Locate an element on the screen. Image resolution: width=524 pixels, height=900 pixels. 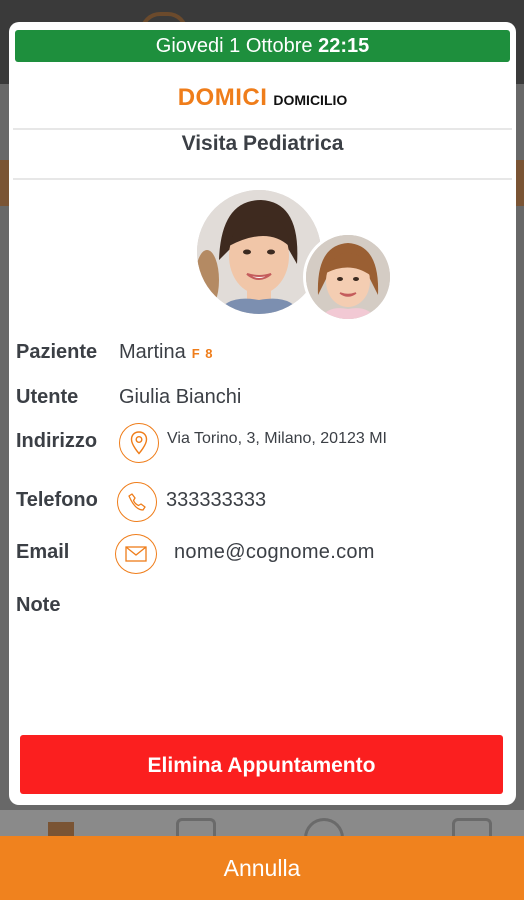
appointment-time: 22:15 is located at coordinates (344, 46).